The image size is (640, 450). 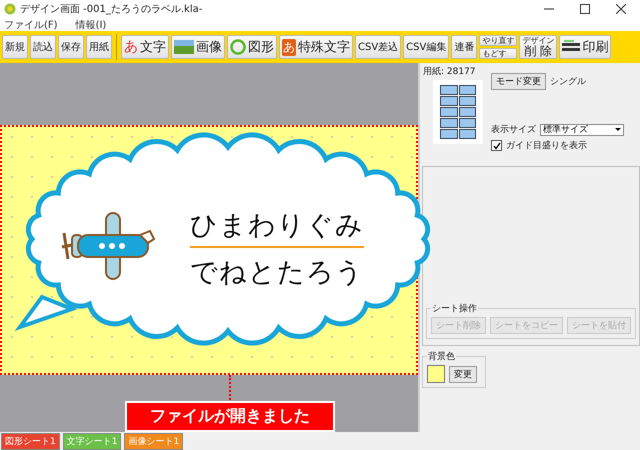 I want to click on sheet-thumbnail, so click(x=458, y=112).